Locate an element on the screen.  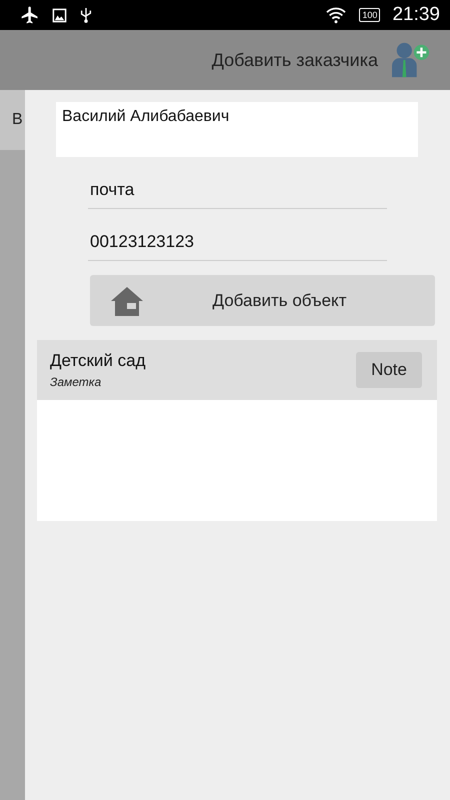
add-customer-button: Добавить заказчика is located at coordinates (322, 60).